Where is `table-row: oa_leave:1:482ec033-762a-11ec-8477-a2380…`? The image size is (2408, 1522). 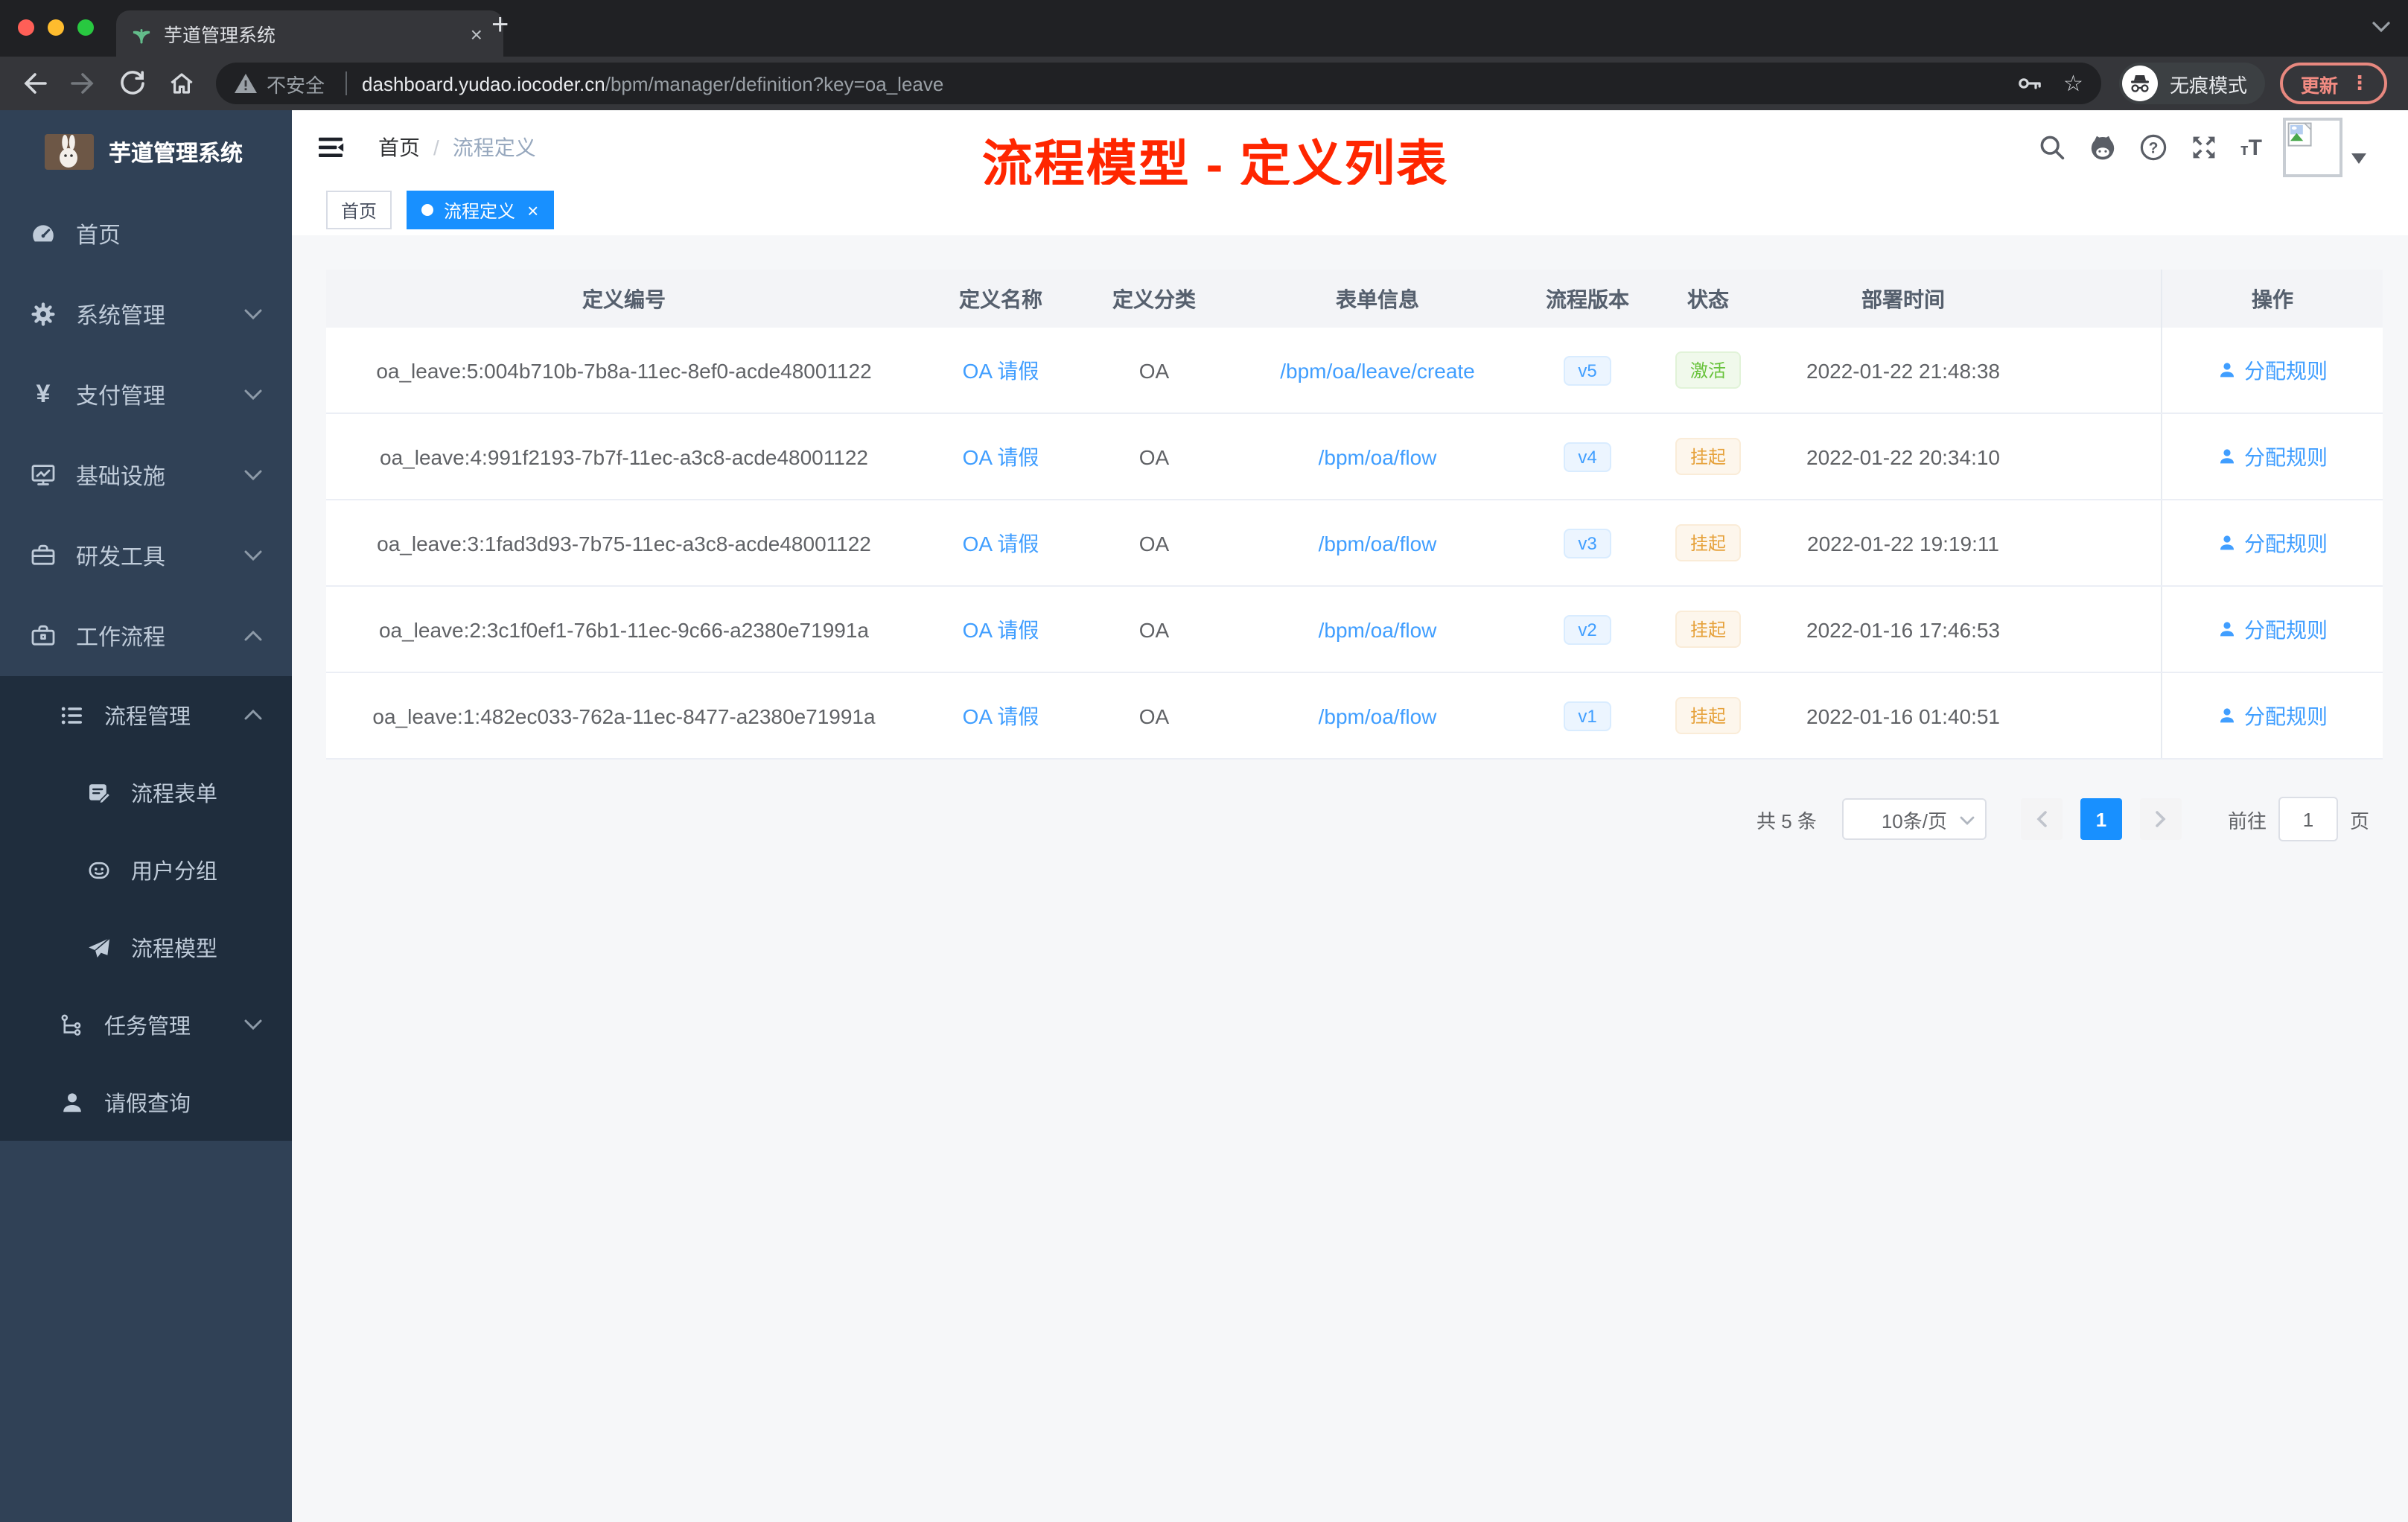
table-row: oa_leave:1:482ec033-762a-11ec-8477-a2380… is located at coordinates (1354, 716).